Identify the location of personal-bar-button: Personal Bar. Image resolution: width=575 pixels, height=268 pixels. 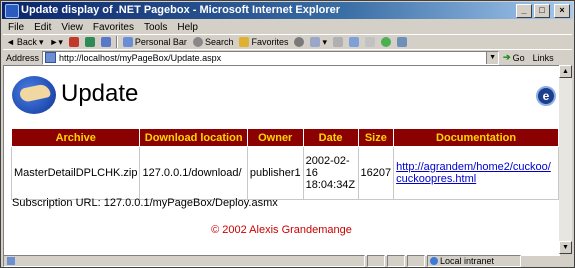
(155, 42).